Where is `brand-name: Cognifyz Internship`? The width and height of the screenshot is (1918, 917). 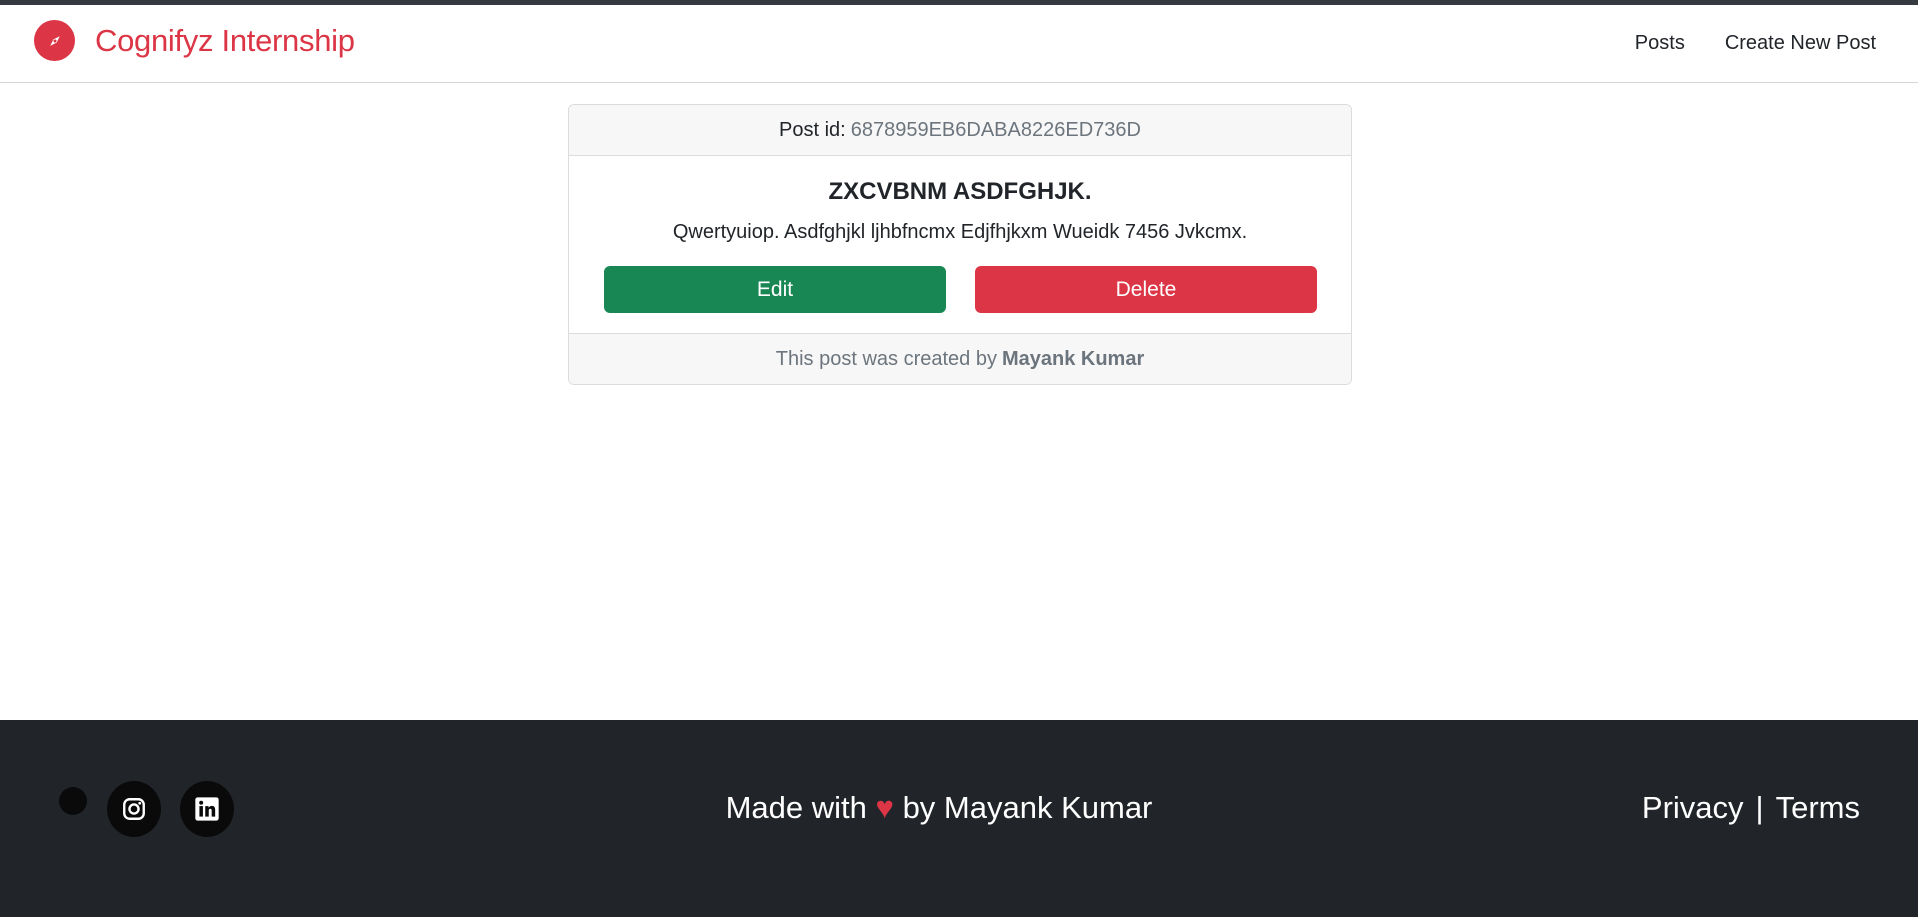
brand-name: Cognifyz Internship is located at coordinates (225, 40).